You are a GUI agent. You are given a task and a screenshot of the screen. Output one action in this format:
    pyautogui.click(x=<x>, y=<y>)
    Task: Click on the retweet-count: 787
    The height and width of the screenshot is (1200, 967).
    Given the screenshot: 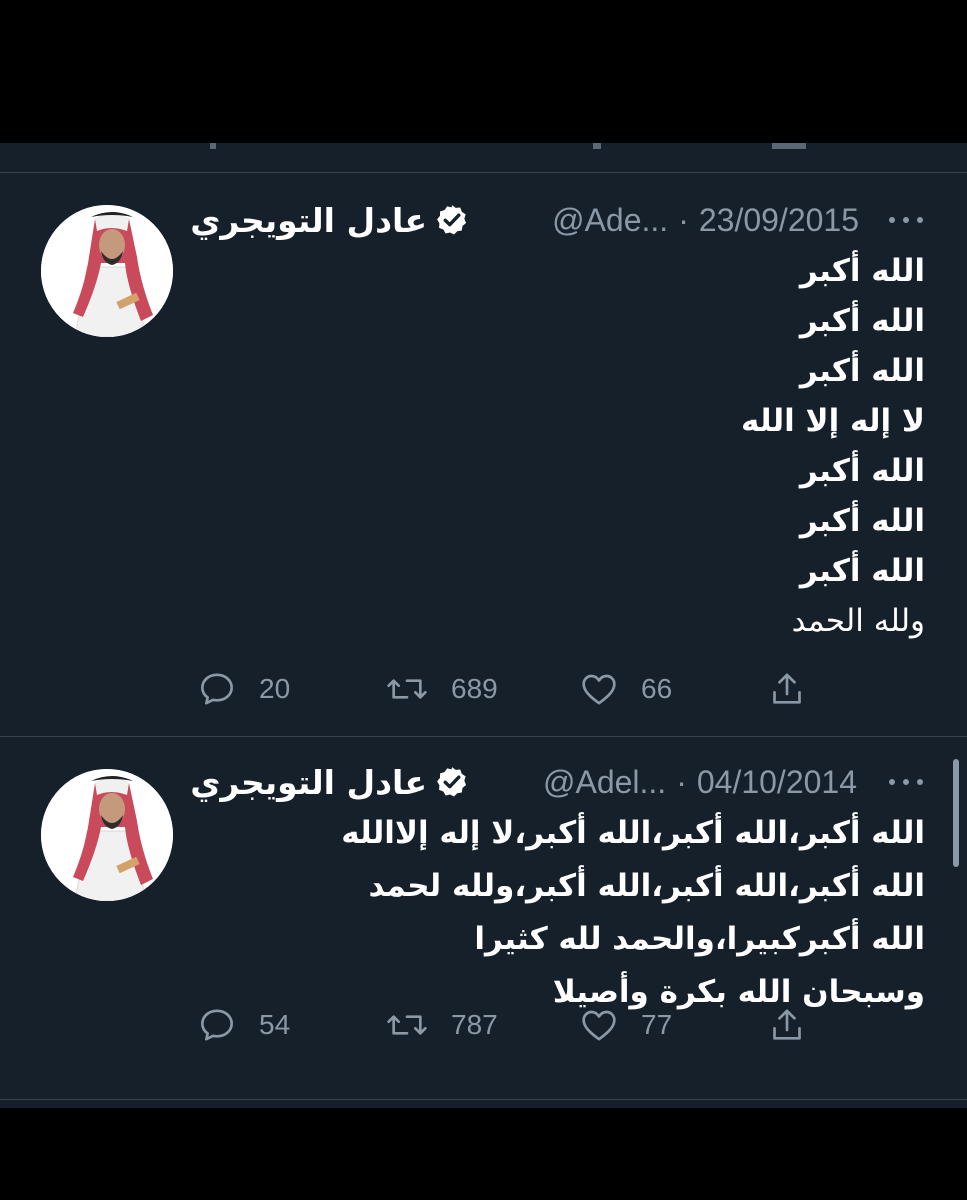 What is the action you would take?
    pyautogui.click(x=474, y=1024)
    